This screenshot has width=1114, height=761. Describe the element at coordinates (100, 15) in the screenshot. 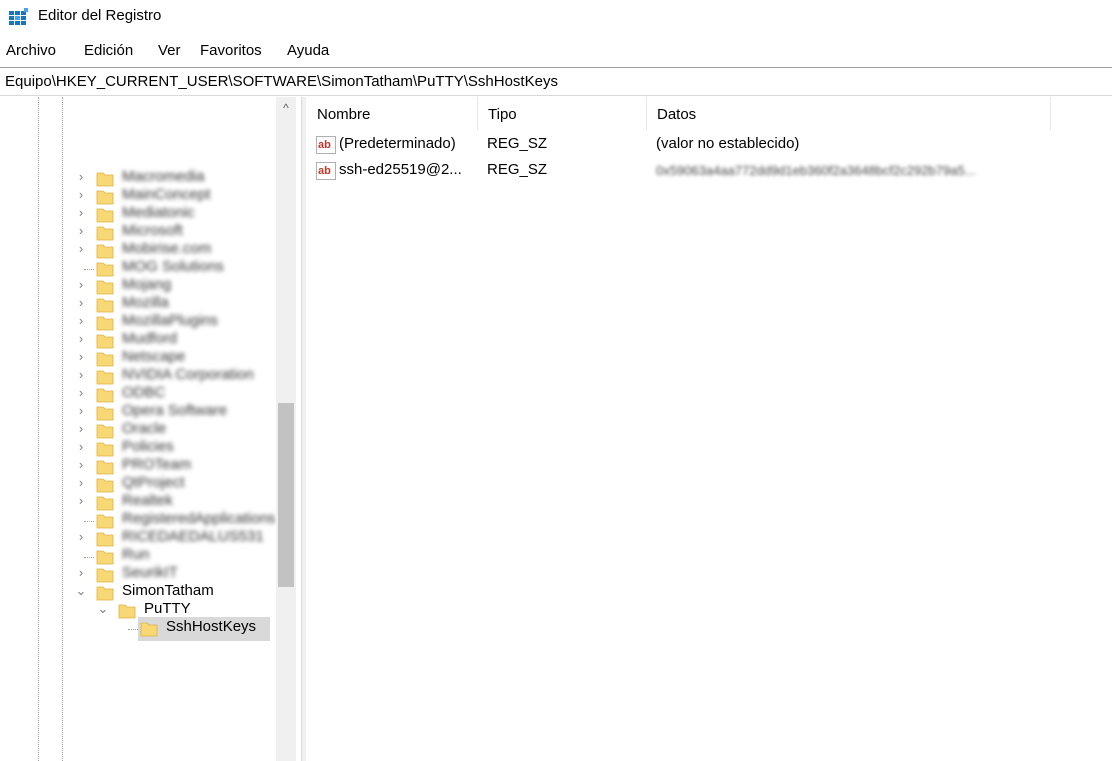

I see `window-title: Editor del Registro` at that location.